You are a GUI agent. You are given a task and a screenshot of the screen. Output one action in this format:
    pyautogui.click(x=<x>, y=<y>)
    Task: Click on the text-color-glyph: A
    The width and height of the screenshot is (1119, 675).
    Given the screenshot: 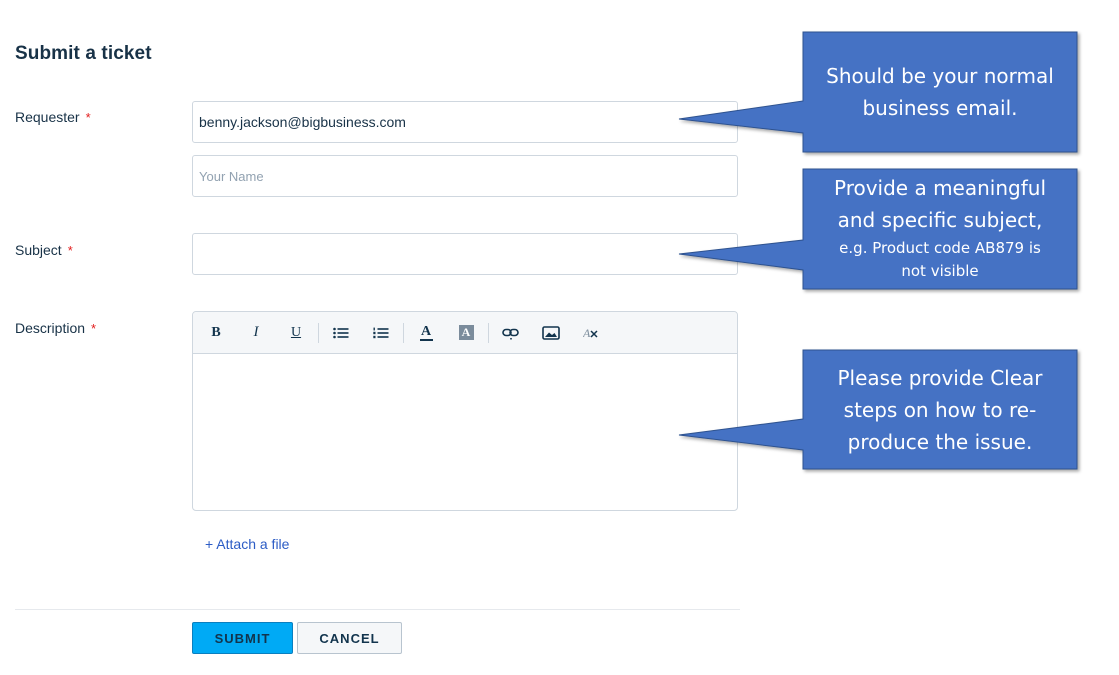 What is the action you would take?
    pyautogui.click(x=426, y=331)
    